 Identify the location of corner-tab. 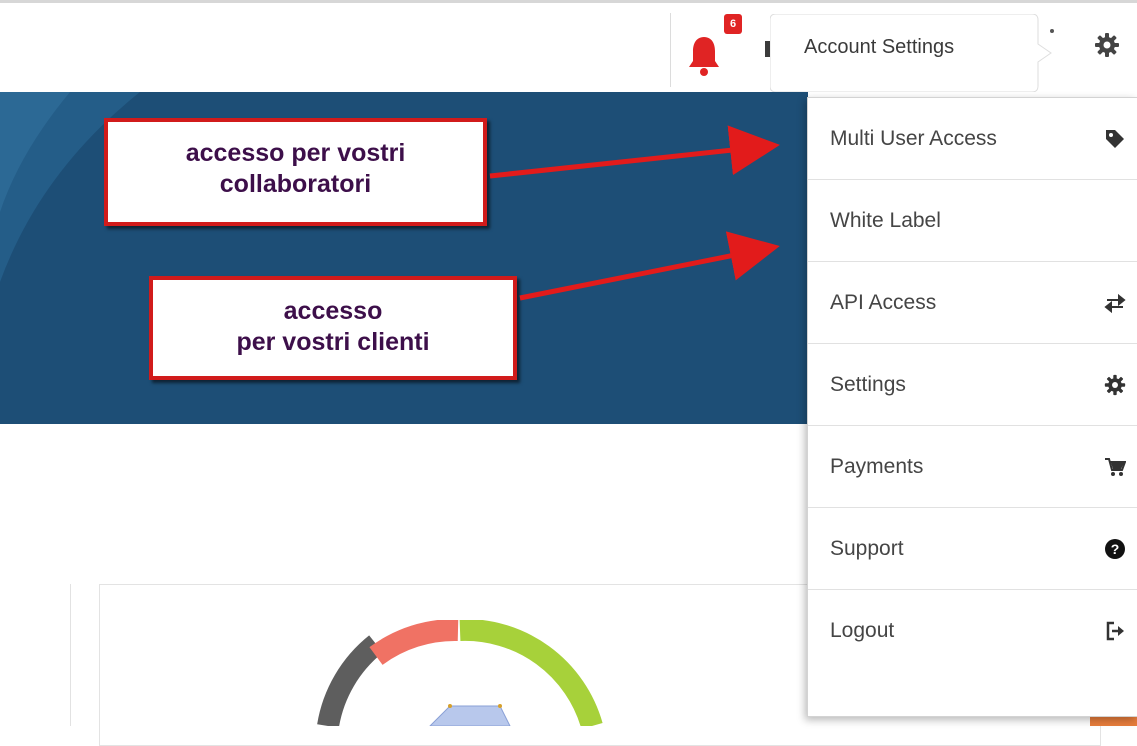
(1113, 721).